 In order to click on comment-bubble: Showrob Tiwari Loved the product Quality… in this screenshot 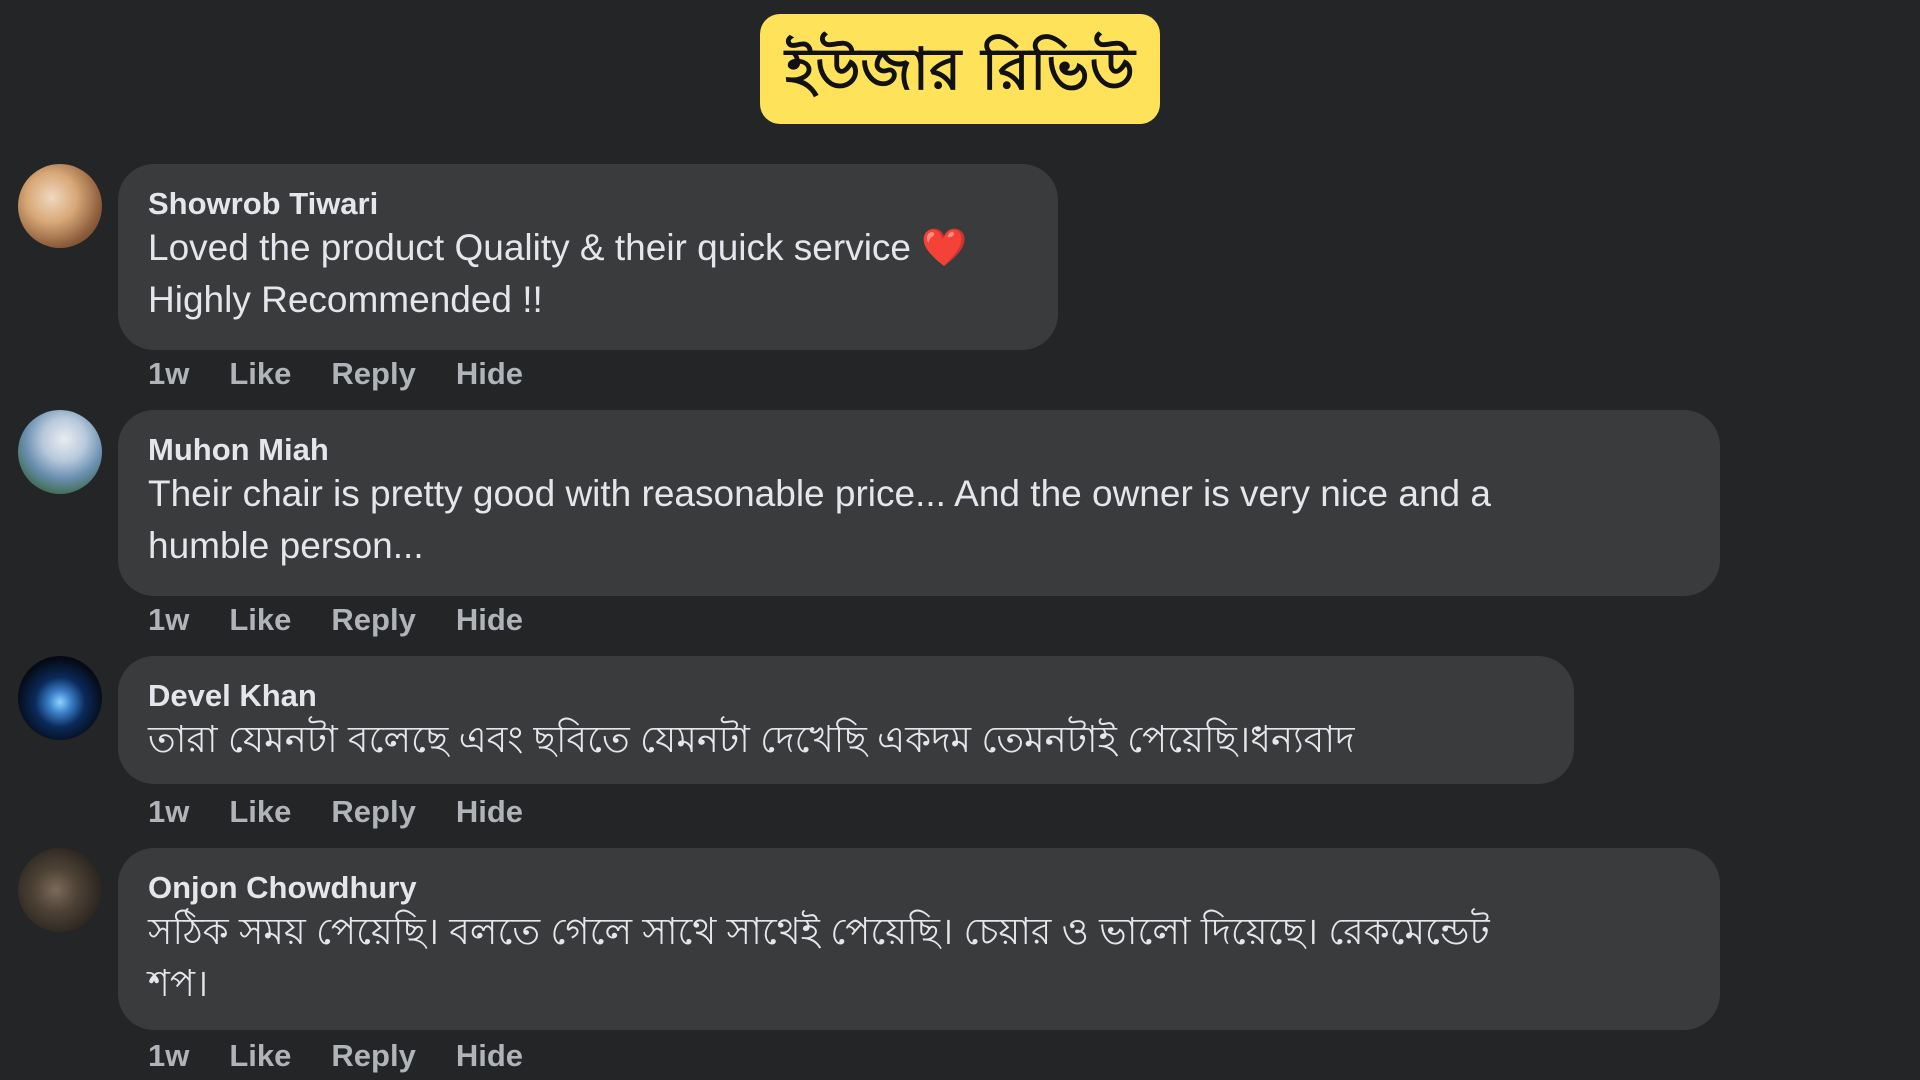, I will do `click(588, 257)`.